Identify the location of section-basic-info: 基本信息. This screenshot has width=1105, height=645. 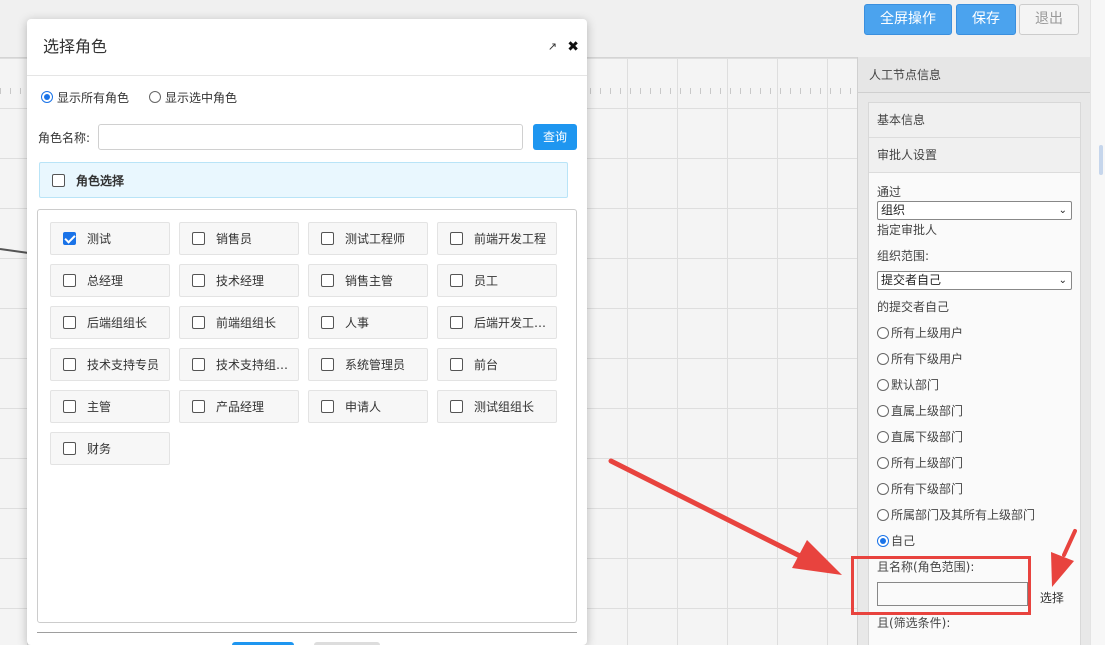
(974, 120).